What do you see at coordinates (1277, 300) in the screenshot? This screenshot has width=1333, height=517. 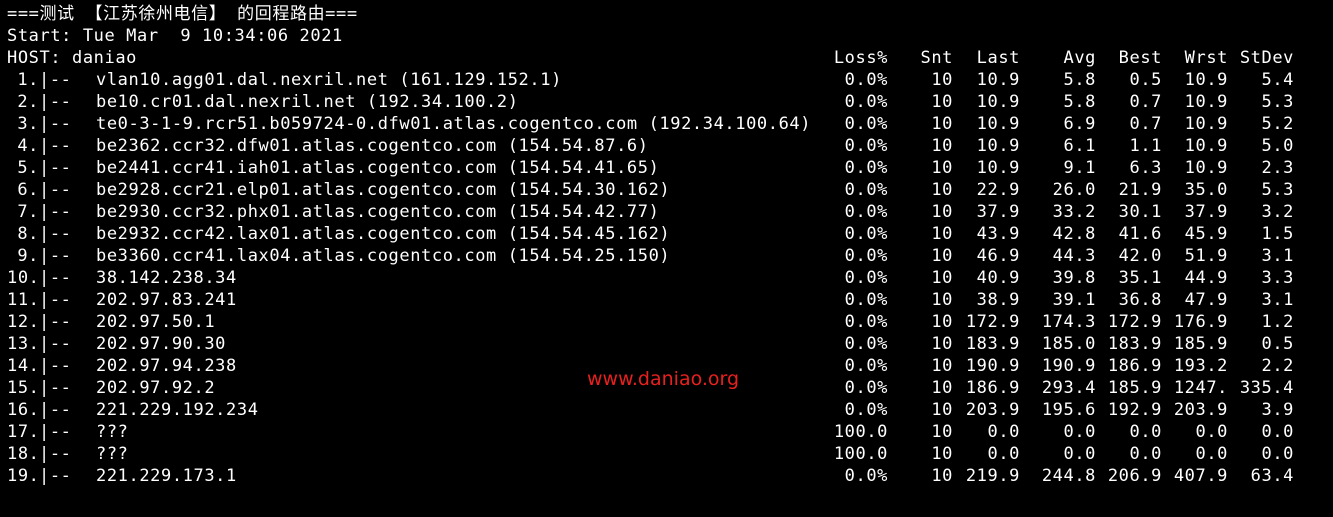 I see `hop-stdev: 3.1` at bounding box center [1277, 300].